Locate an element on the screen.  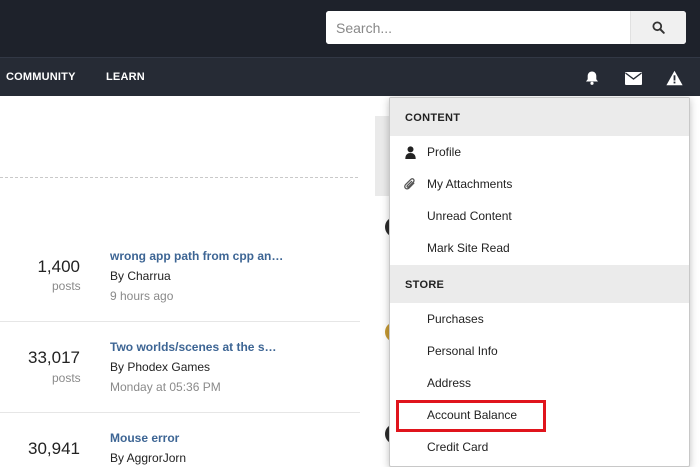
menu-item-credit-card: Credit Card is located at coordinates (539, 447).